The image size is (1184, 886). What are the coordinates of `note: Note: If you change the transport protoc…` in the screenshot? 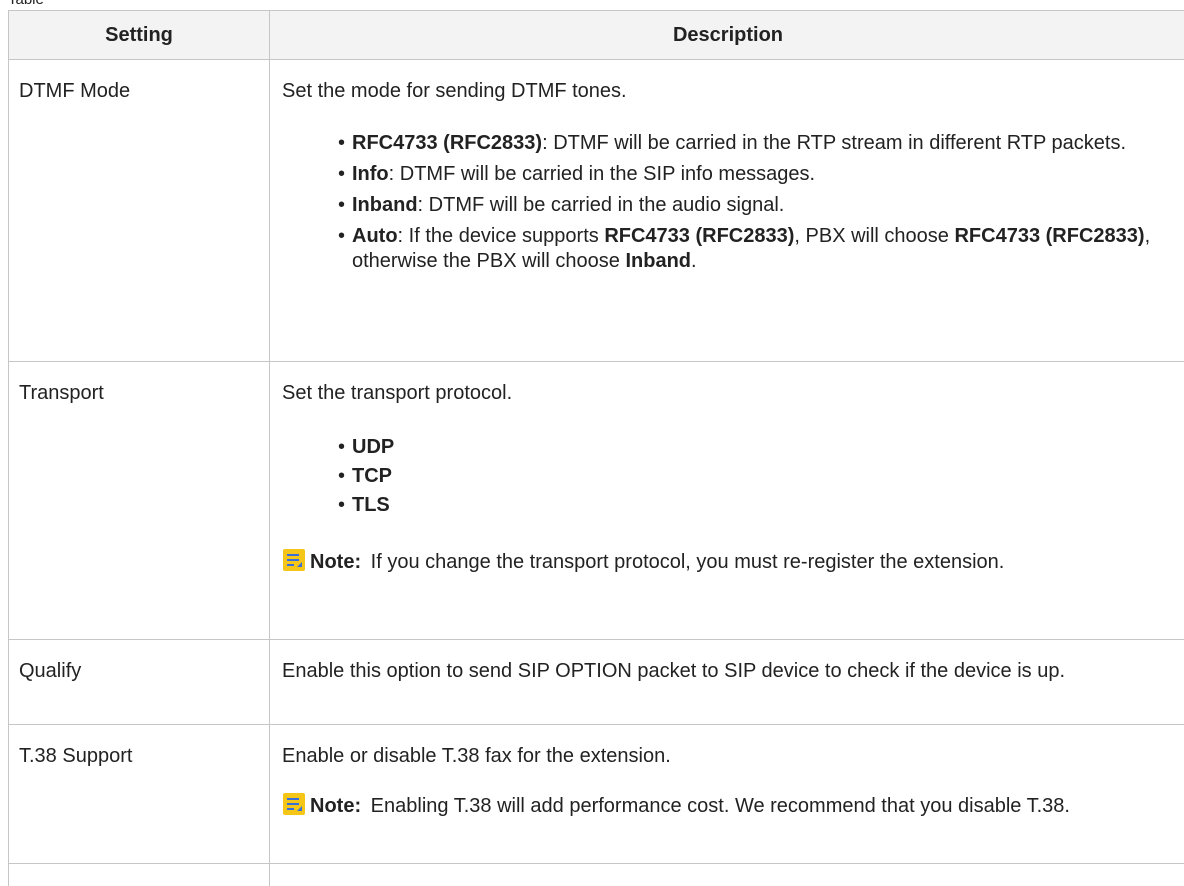 It's located at (728, 562).